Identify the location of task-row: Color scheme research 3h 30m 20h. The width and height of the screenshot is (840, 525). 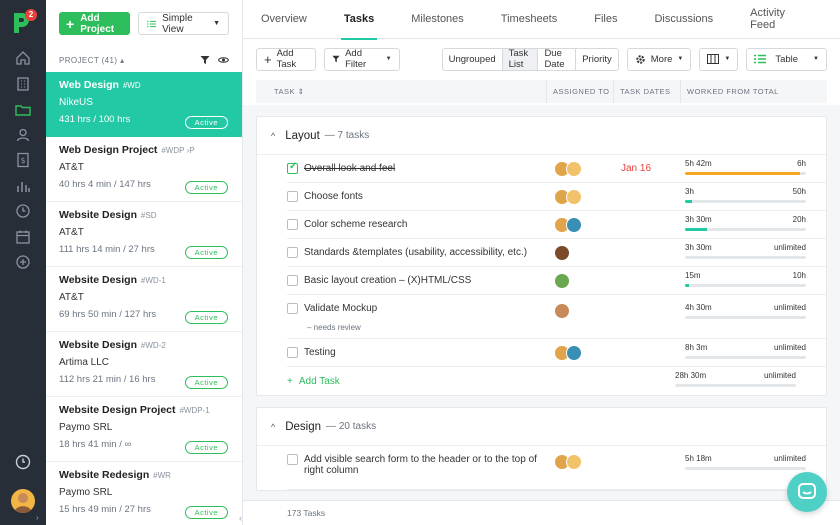
(556, 225).